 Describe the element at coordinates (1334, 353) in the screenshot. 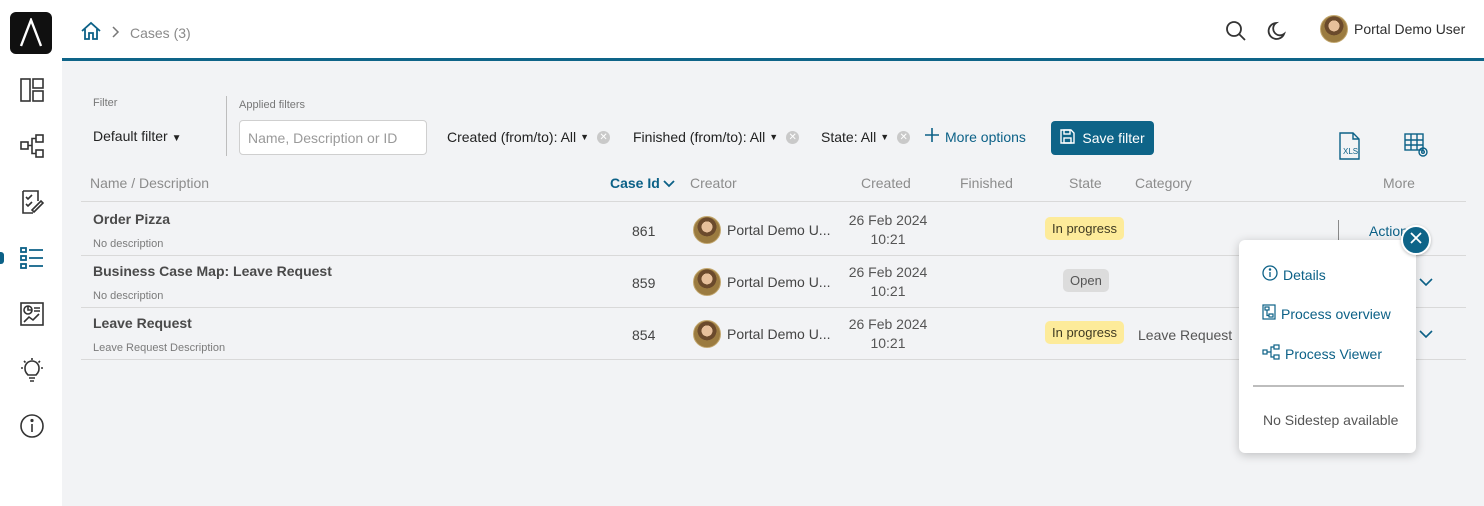

I see `process-viewer-label: Process Viewer` at that location.